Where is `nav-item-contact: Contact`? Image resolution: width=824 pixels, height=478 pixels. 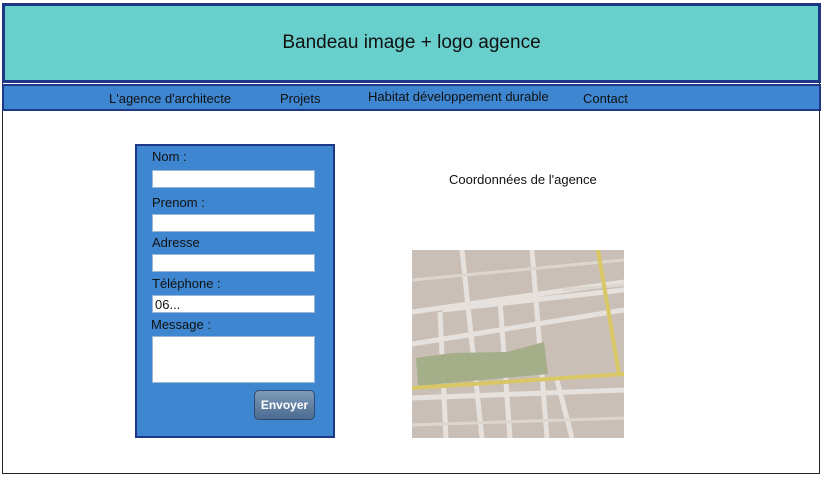
nav-item-contact: Contact is located at coordinates (605, 98).